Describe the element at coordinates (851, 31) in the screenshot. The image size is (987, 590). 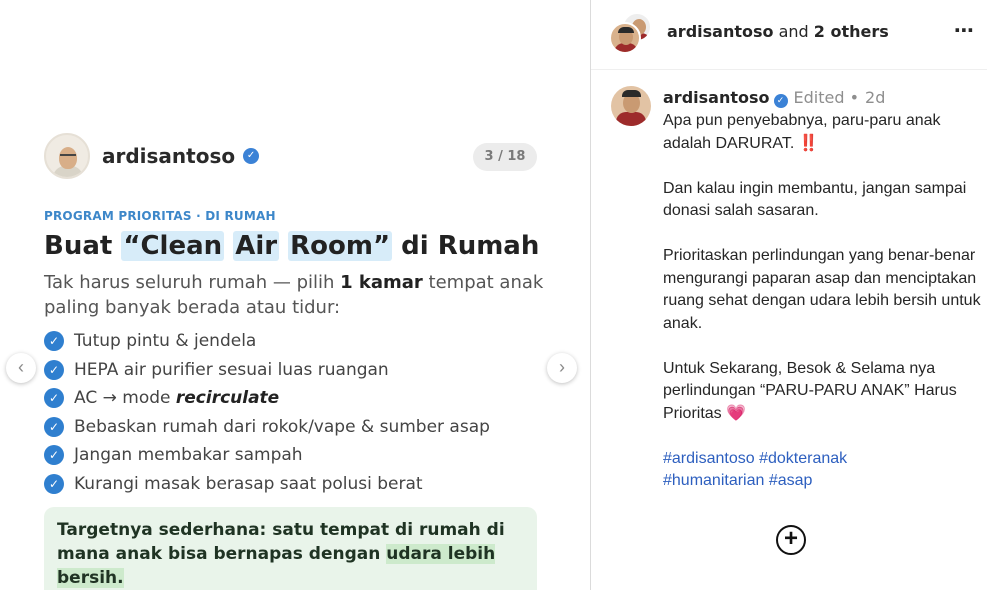
I see `others-link: 2 others` at that location.